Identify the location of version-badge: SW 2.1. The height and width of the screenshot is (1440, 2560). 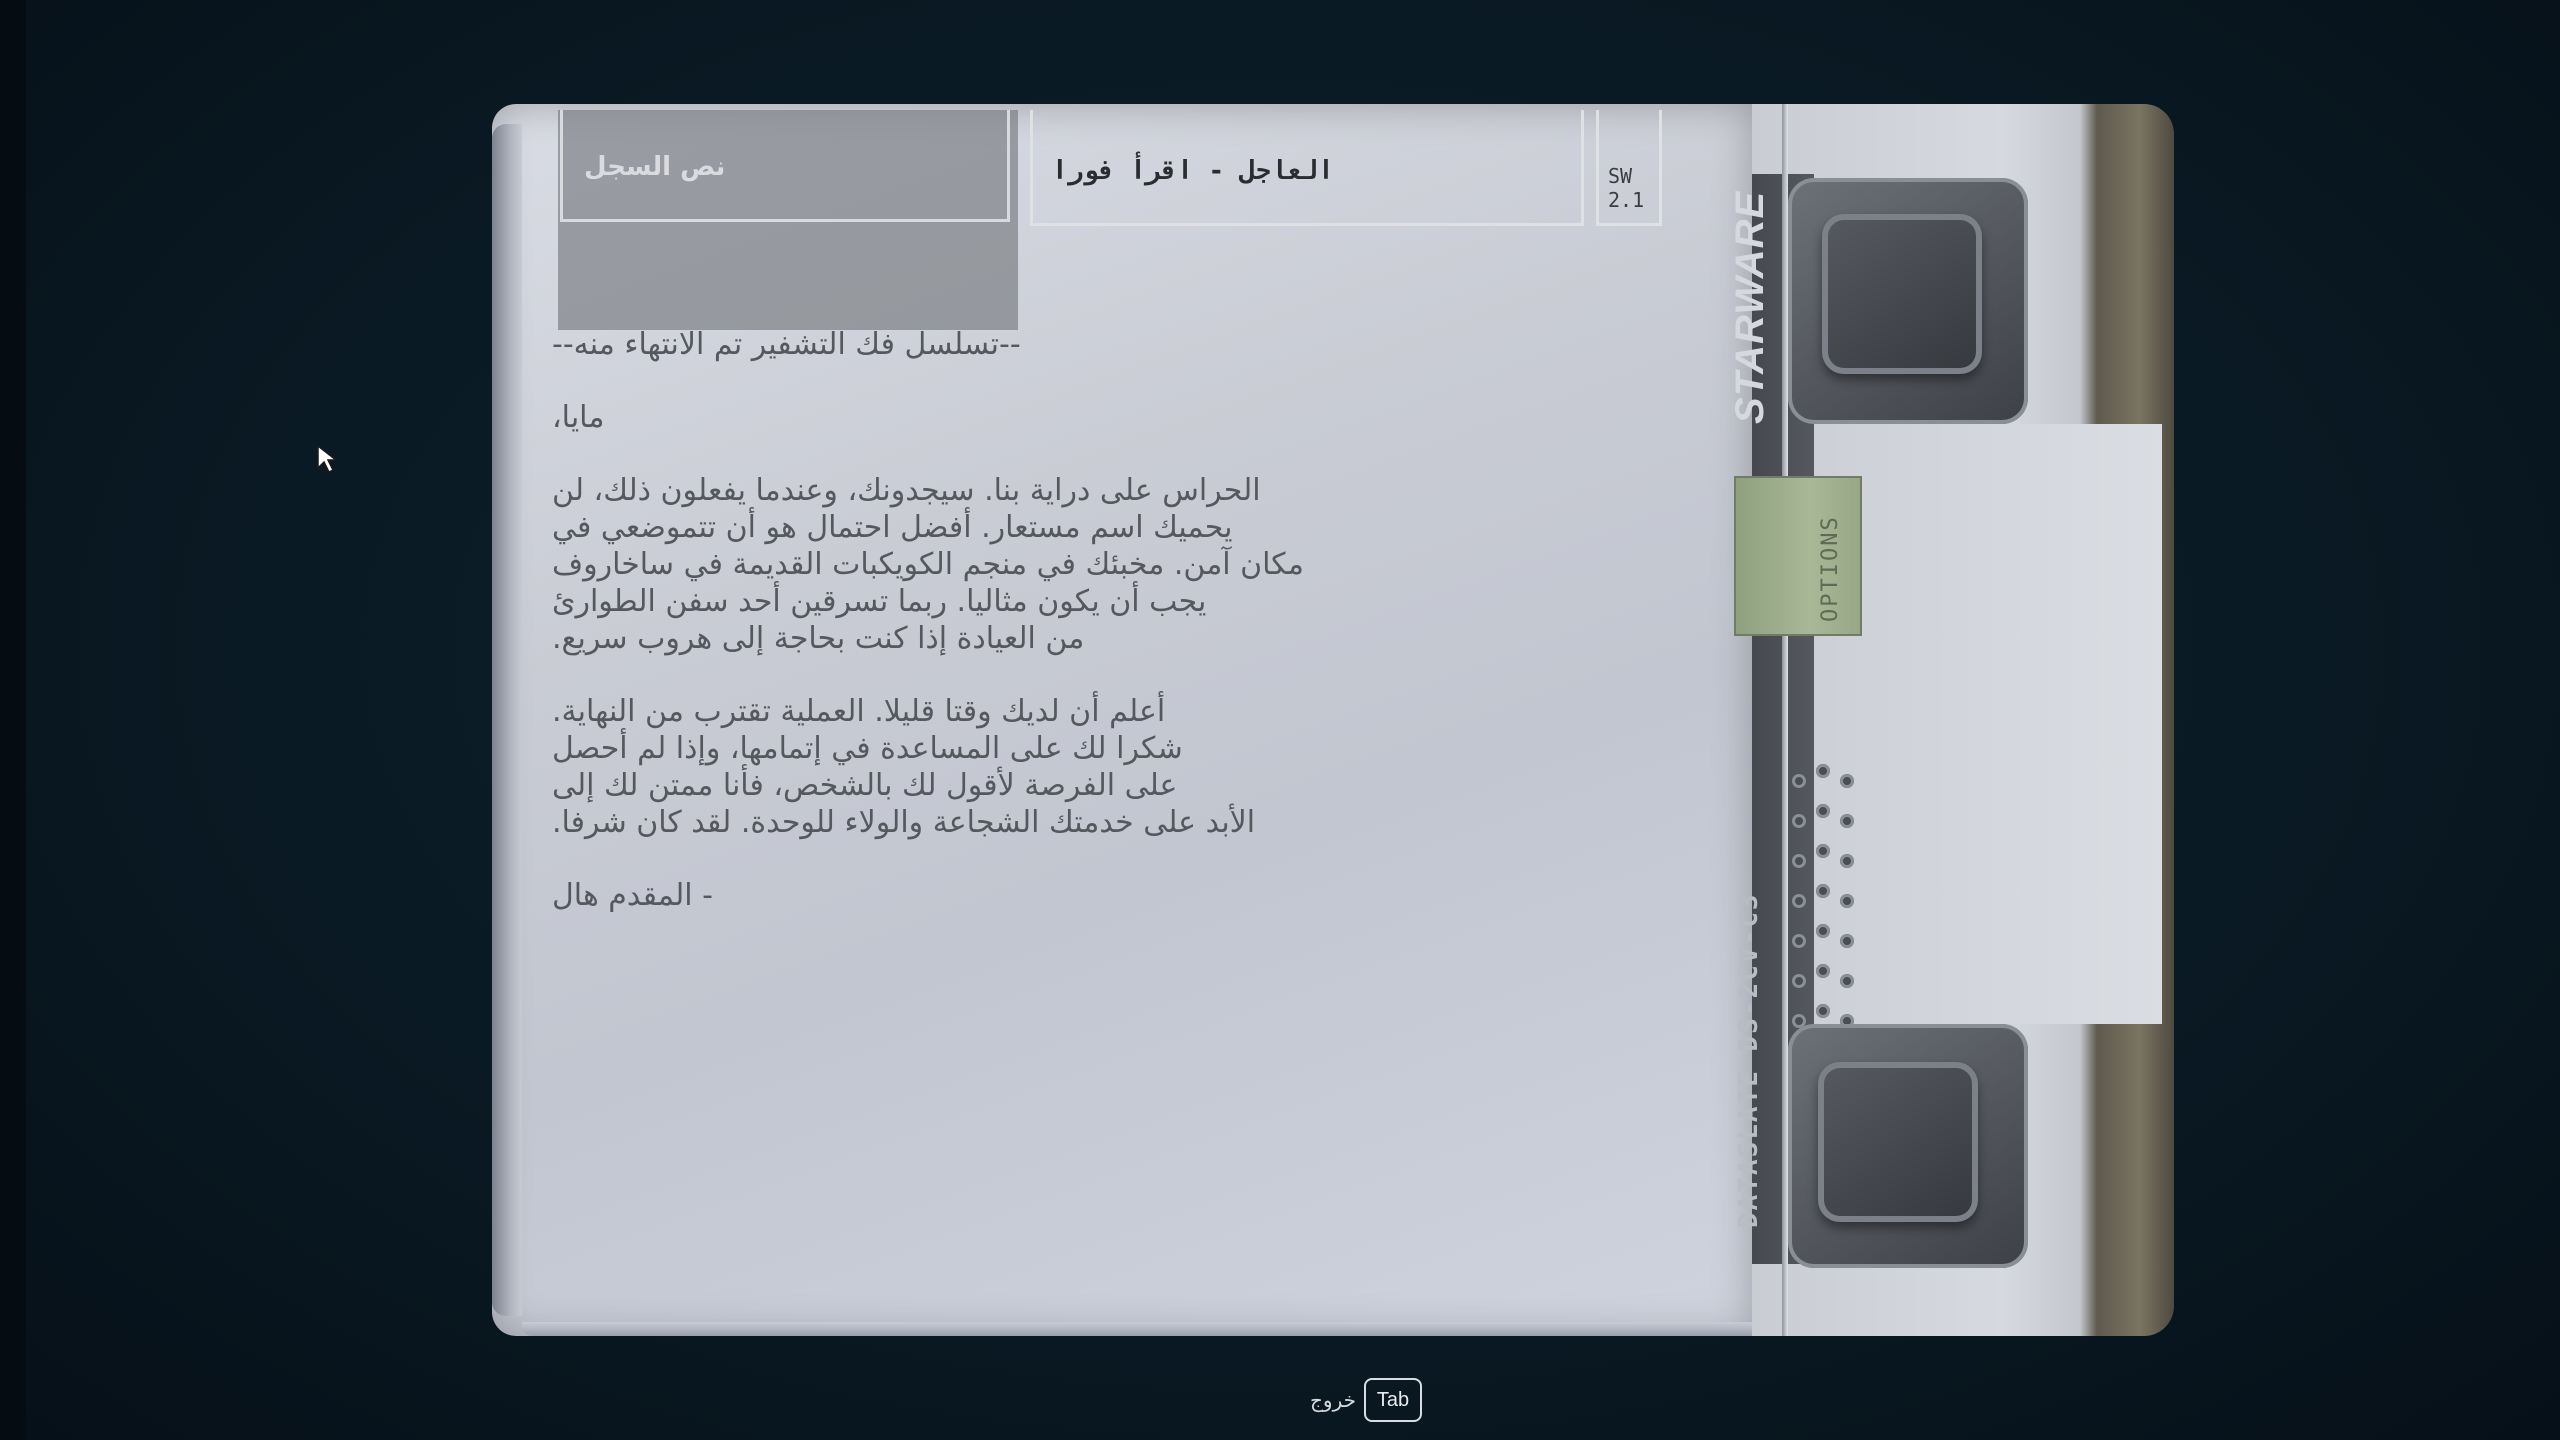
(1626, 188).